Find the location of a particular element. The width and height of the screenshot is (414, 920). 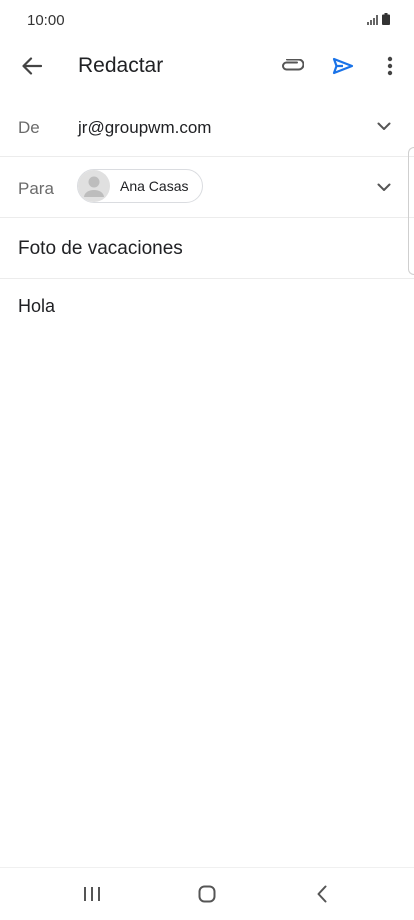

more-vert-icon is located at coordinates (390, 66).